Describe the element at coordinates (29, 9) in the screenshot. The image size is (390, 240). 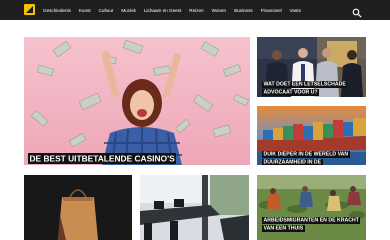
I see `site-logo-icon` at that location.